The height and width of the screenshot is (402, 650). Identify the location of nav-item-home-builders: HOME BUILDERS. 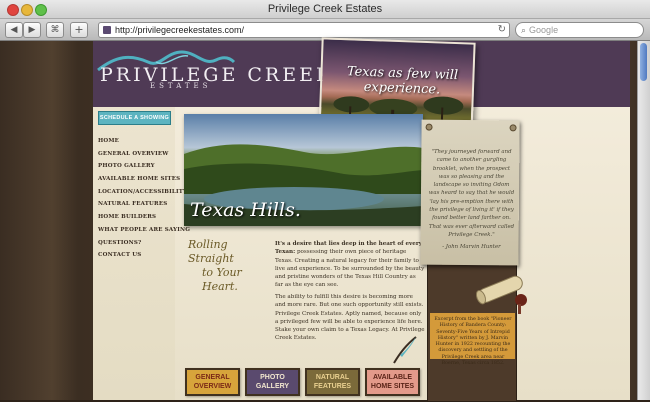
(144, 217).